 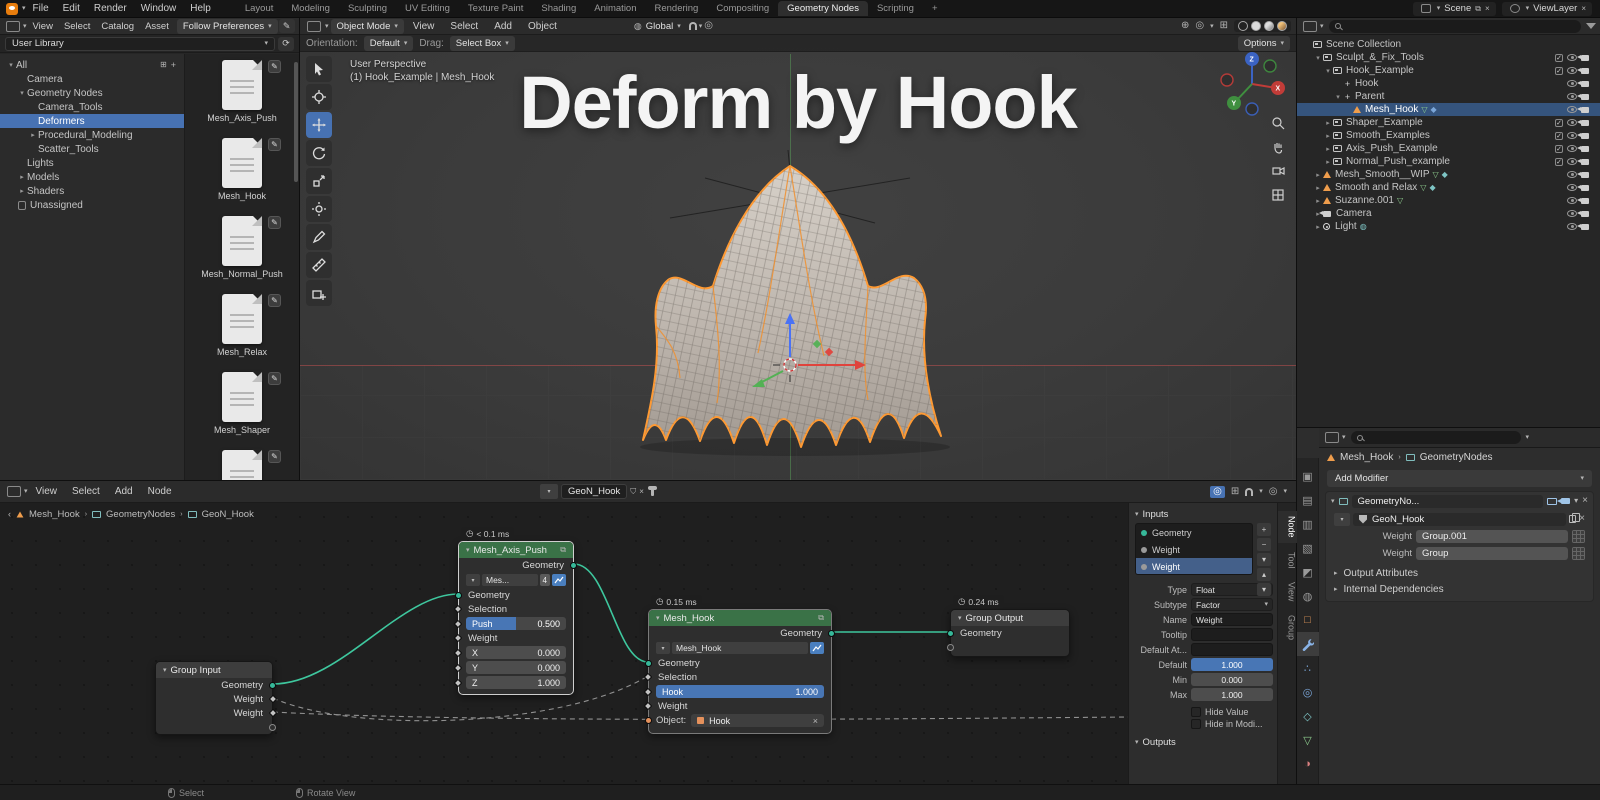 What do you see at coordinates (1232, 694) in the screenshot?
I see `max-field: 1.000` at bounding box center [1232, 694].